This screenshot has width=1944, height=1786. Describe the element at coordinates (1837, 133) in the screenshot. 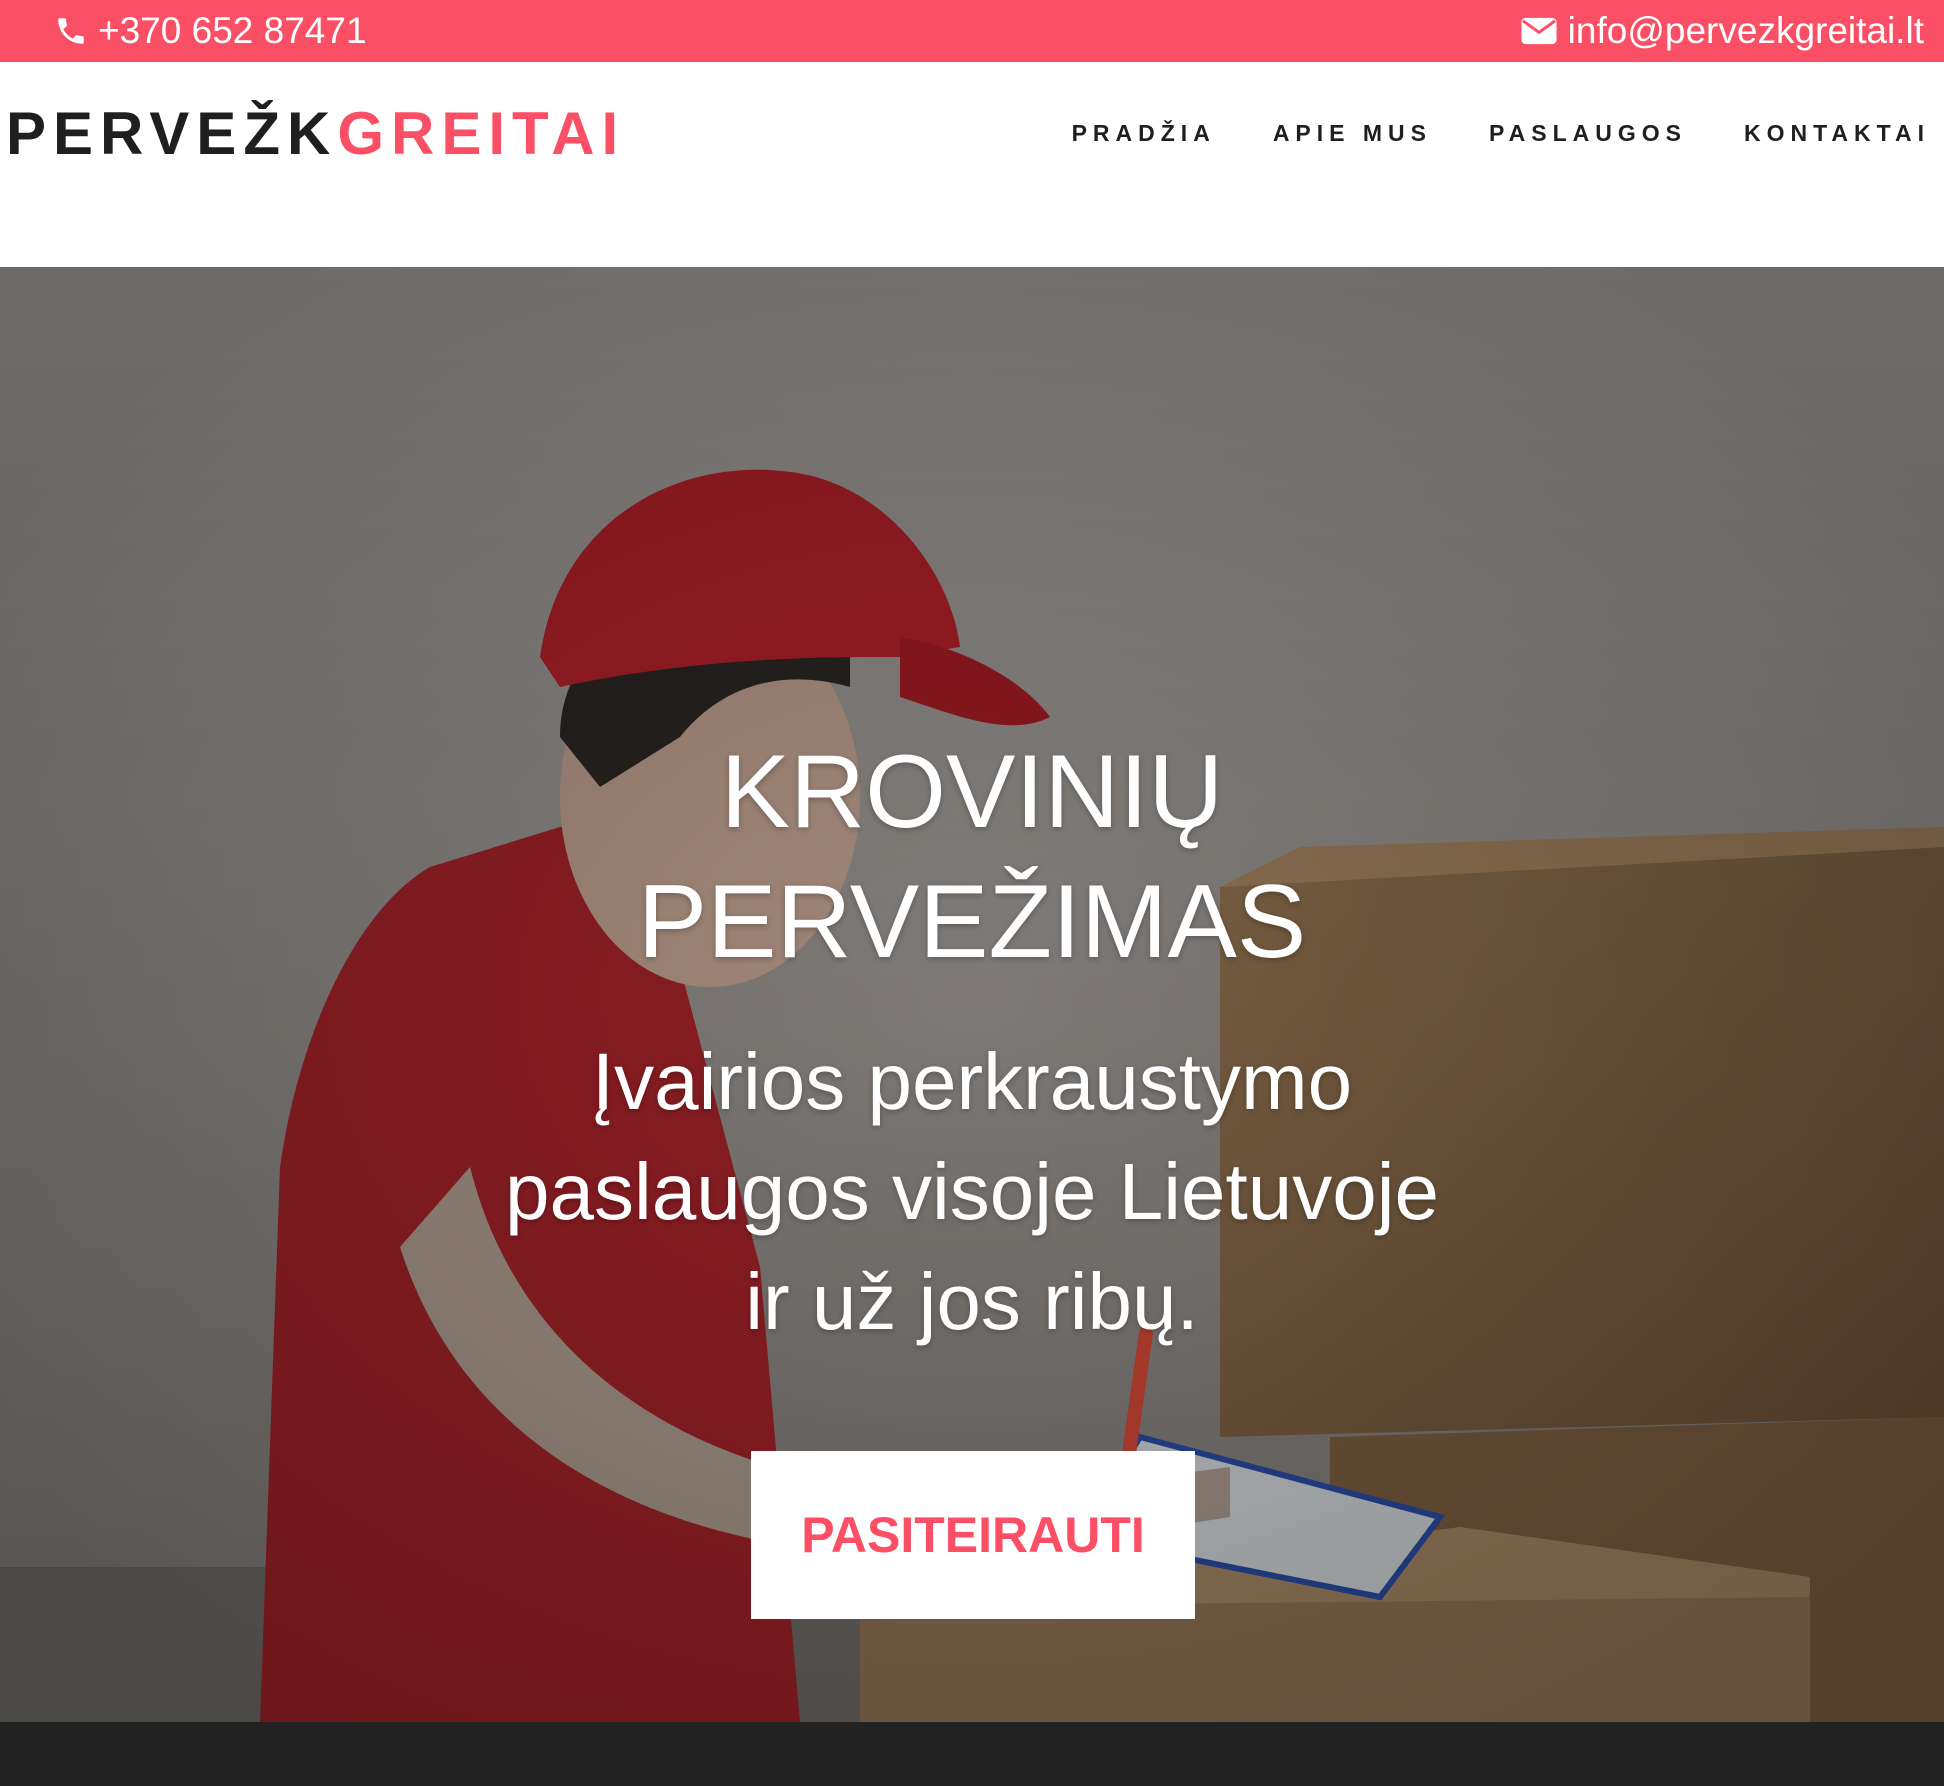

I see `nav-item-kontaktai: KONTAKTAI` at that location.